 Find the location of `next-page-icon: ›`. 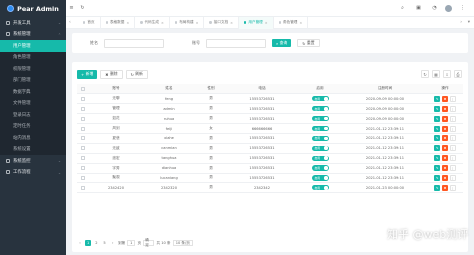

next-page-icon: › is located at coordinates (113, 243).